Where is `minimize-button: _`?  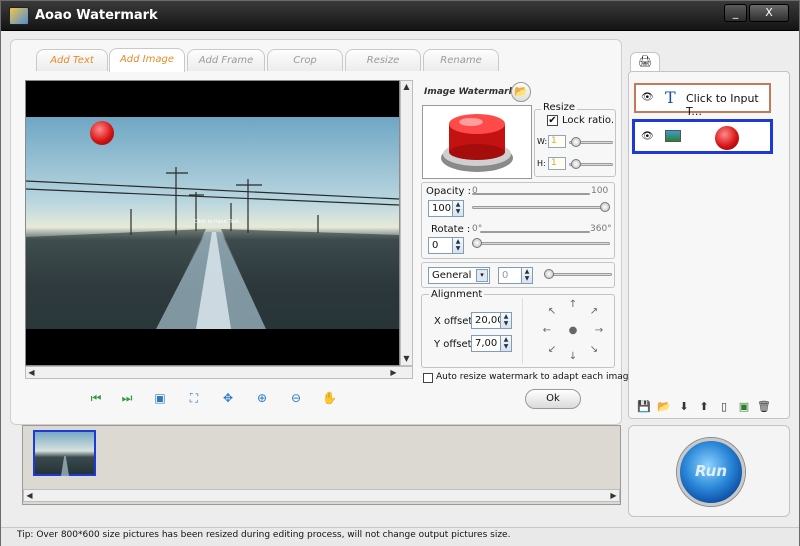 minimize-button: _ is located at coordinates (735, 13).